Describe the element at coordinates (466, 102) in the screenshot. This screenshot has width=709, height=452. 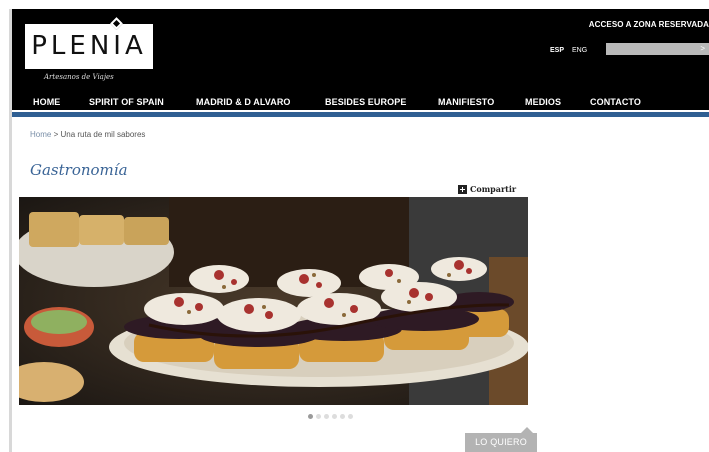
I see `nav-item-manifiesto: MANIFIESTO` at that location.